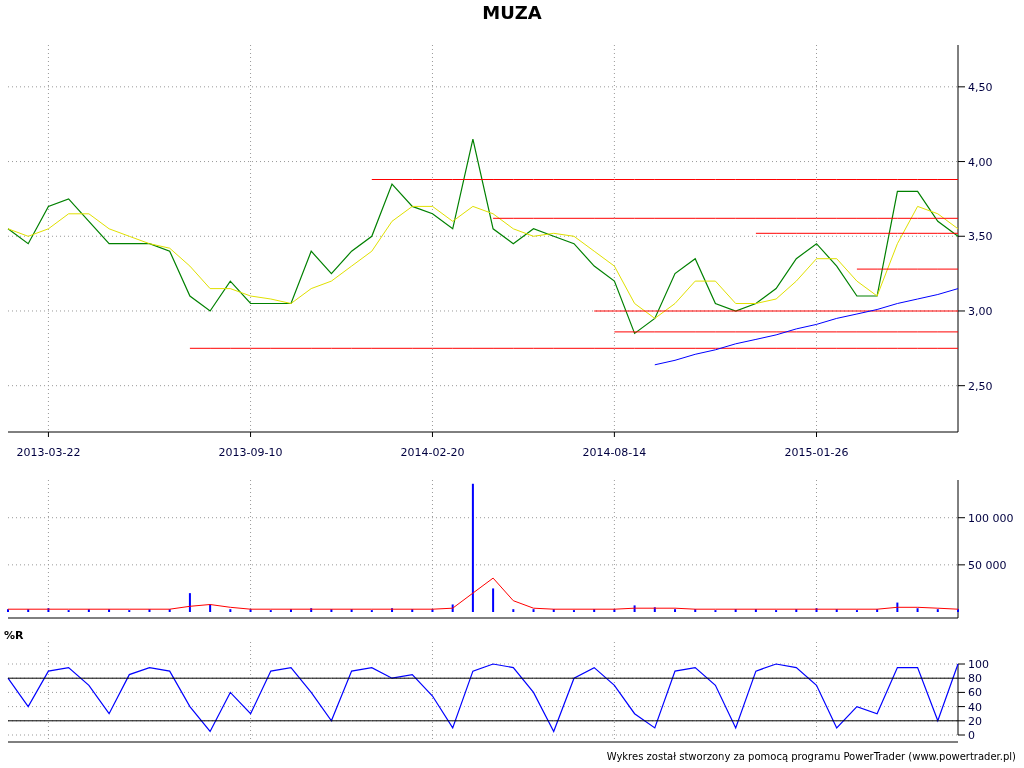 Image resolution: width=1024 pixels, height=768 pixels. What do you see at coordinates (980, 87) in the screenshot?
I see `tick-label: 4,50` at bounding box center [980, 87].